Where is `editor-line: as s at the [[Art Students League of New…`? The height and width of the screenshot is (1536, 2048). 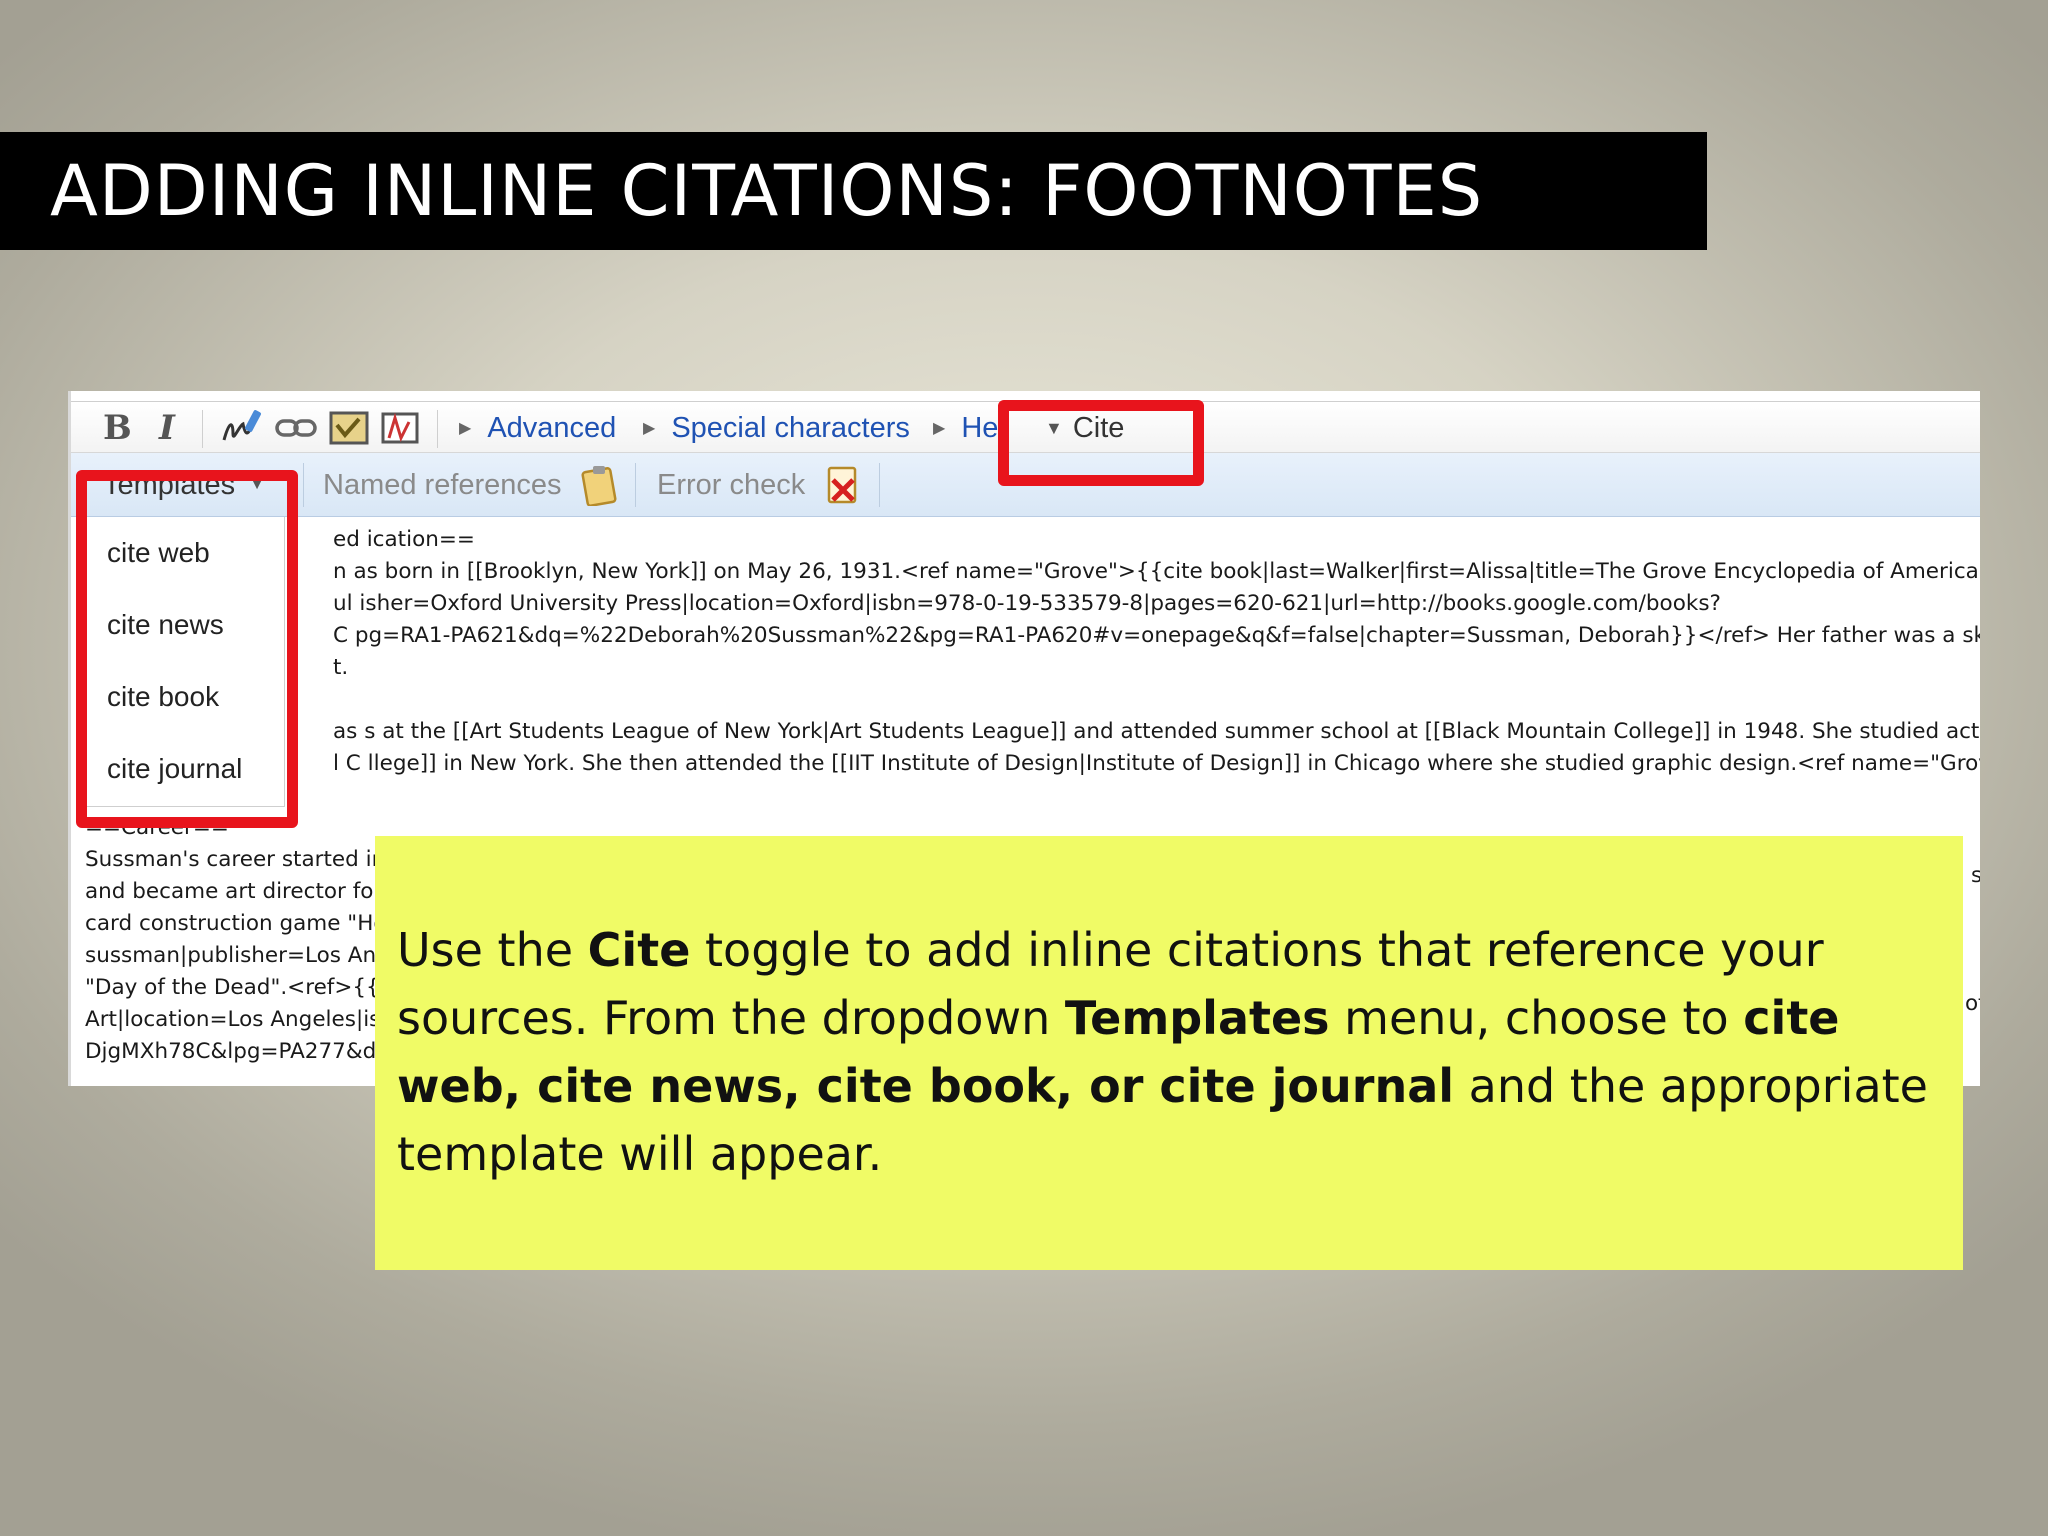
editor-line: as s at the [[Art Students League of New… is located at coordinates (1156, 731).